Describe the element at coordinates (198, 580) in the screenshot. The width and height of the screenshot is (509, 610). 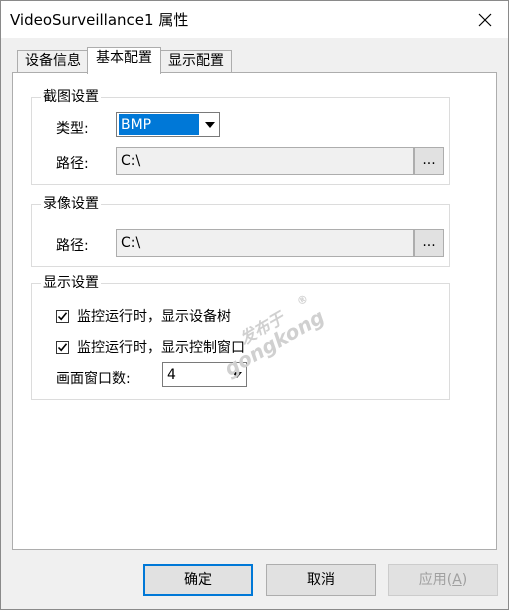
I see `ok-button: 确定` at that location.